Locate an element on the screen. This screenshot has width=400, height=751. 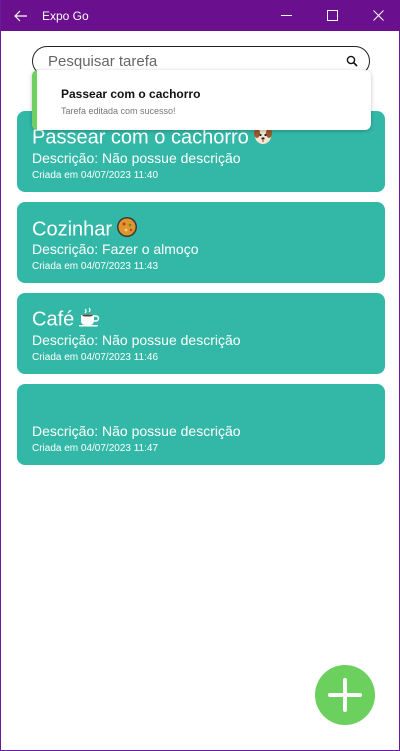
paella-pan-icon is located at coordinates (127, 230).